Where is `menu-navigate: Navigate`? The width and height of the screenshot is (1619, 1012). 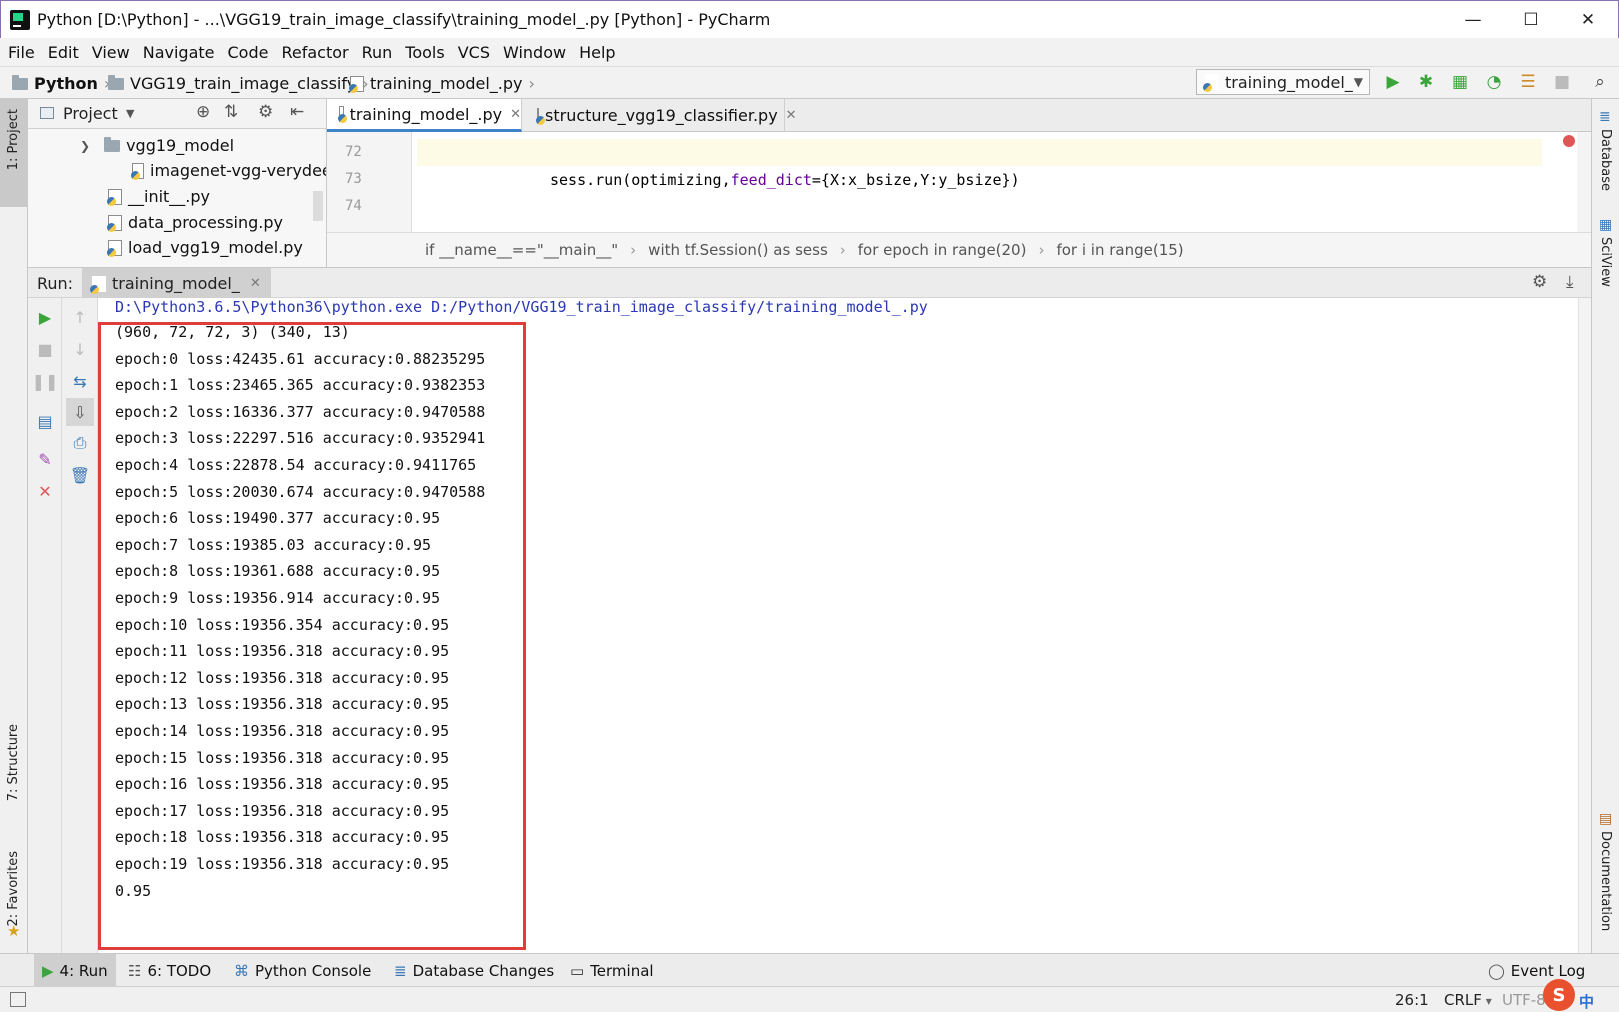 menu-navigate: Navigate is located at coordinates (179, 52).